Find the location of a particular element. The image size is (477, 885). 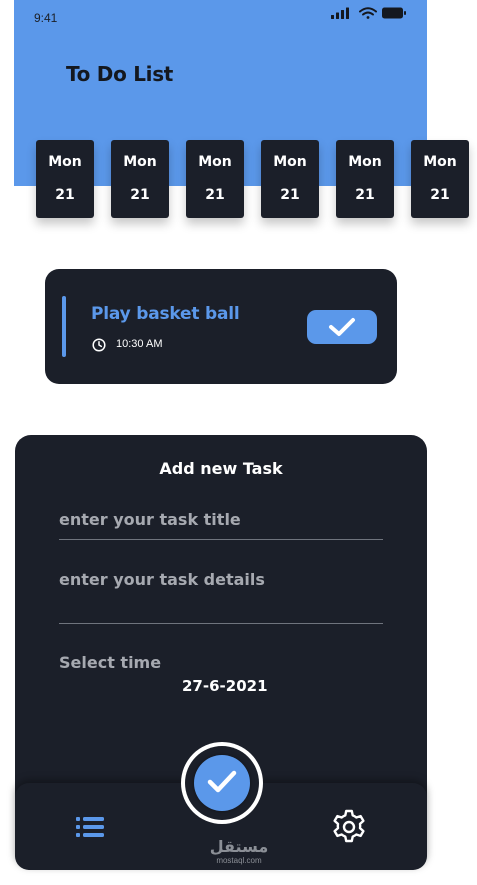

watermark: مستقل mostaql.com is located at coordinates (239, 851).